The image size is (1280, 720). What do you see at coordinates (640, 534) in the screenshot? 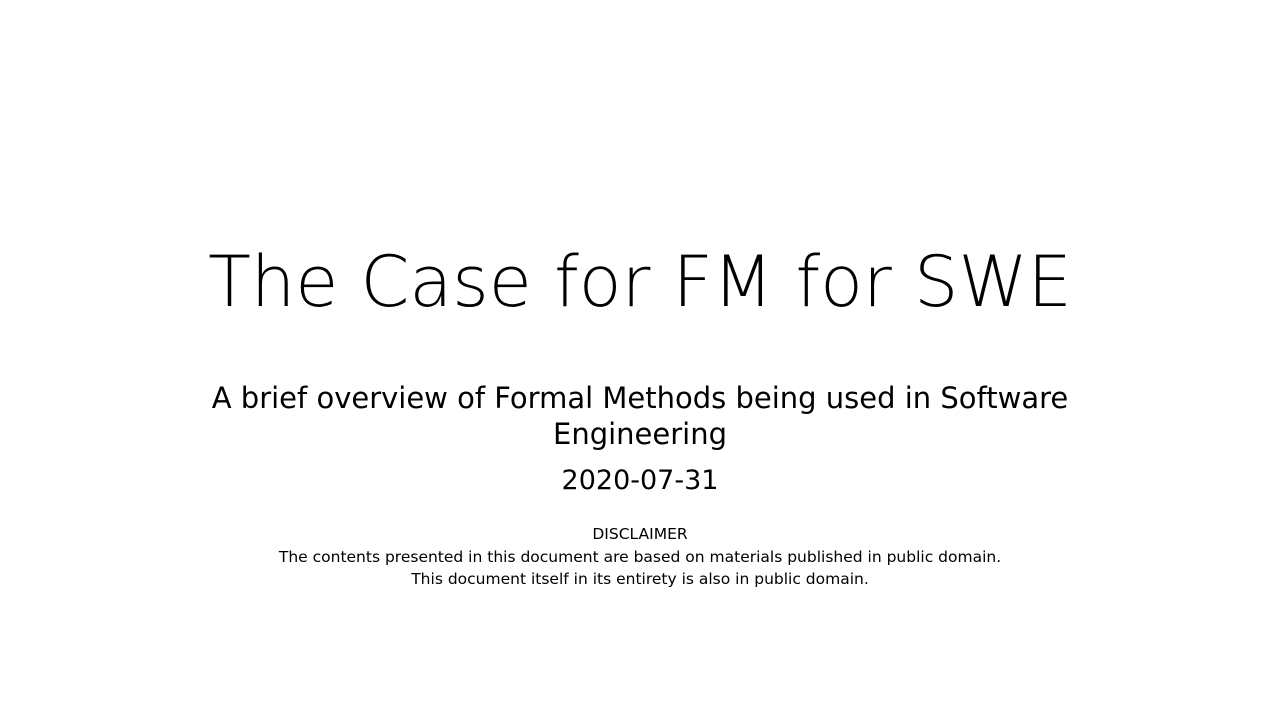
I see `disclaimer-heading: DISCLAIMER` at bounding box center [640, 534].